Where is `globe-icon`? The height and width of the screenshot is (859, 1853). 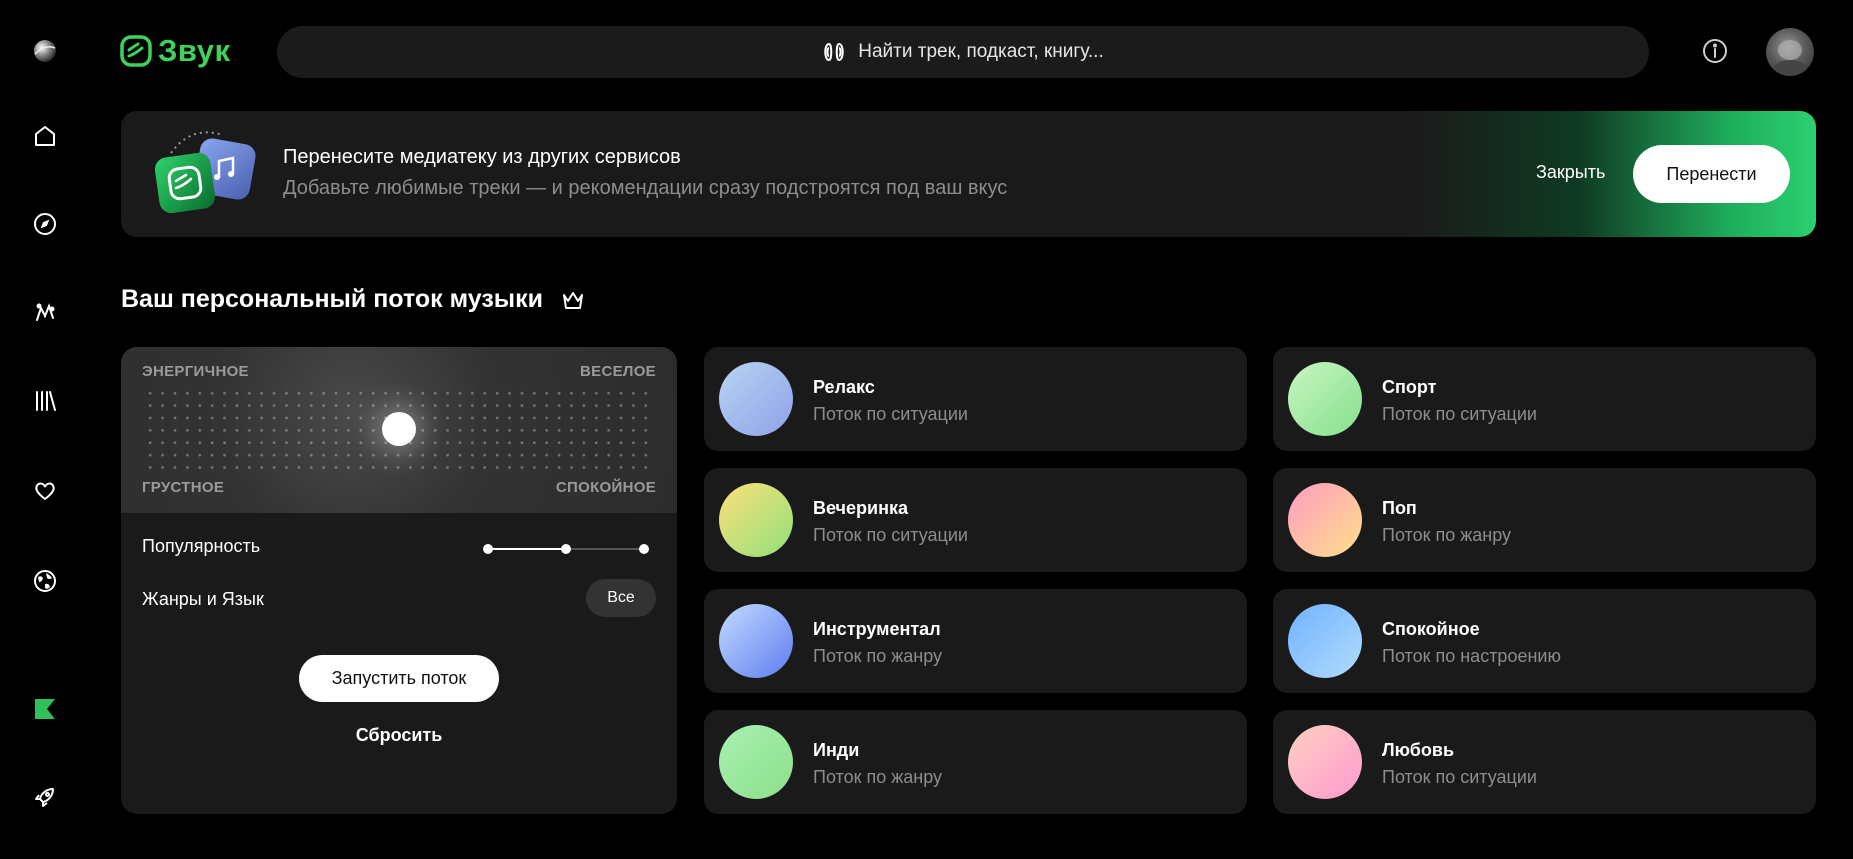
globe-icon is located at coordinates (45, 581).